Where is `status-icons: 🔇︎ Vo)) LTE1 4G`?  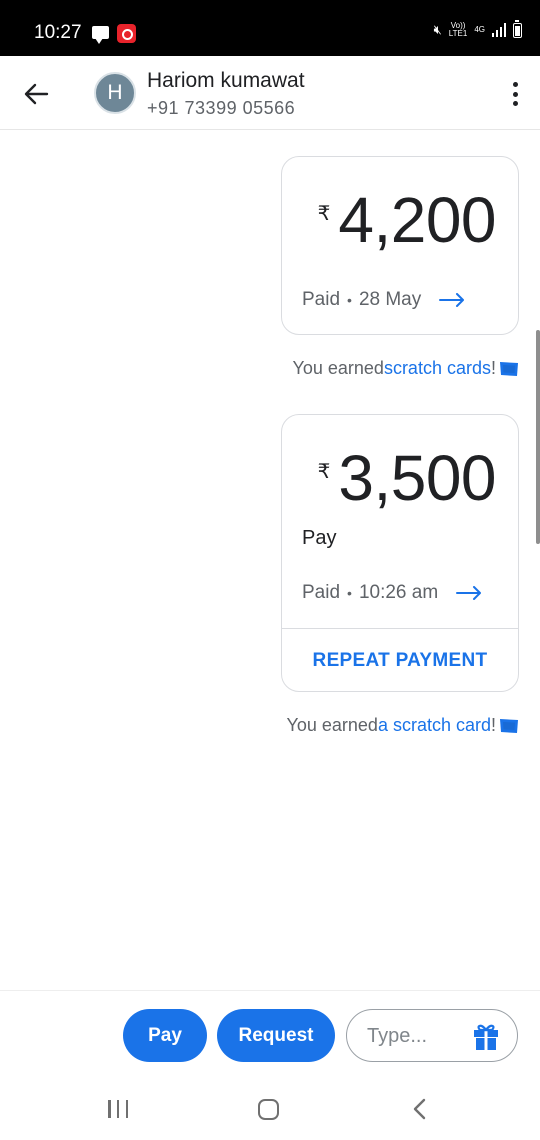 status-icons: 🔇︎ Vo)) LTE1 4G is located at coordinates (477, 28).